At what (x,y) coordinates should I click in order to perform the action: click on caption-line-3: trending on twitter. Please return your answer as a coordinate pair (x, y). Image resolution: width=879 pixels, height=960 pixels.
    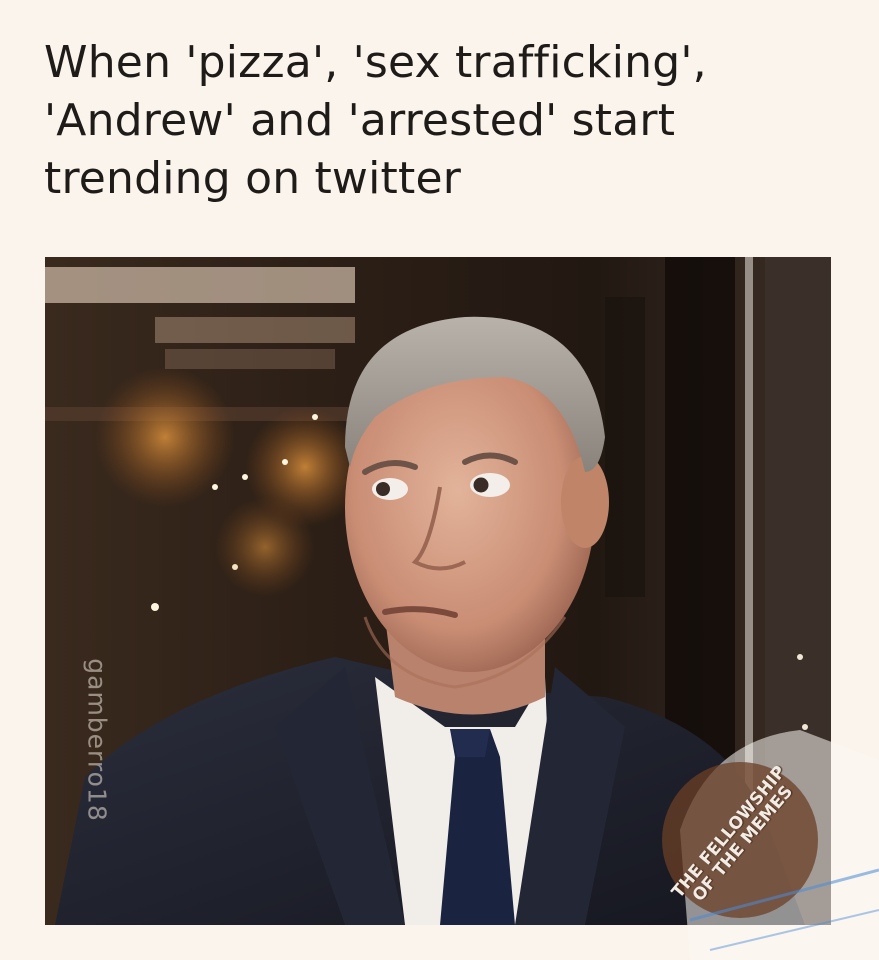
    Looking at the image, I should click on (253, 178).